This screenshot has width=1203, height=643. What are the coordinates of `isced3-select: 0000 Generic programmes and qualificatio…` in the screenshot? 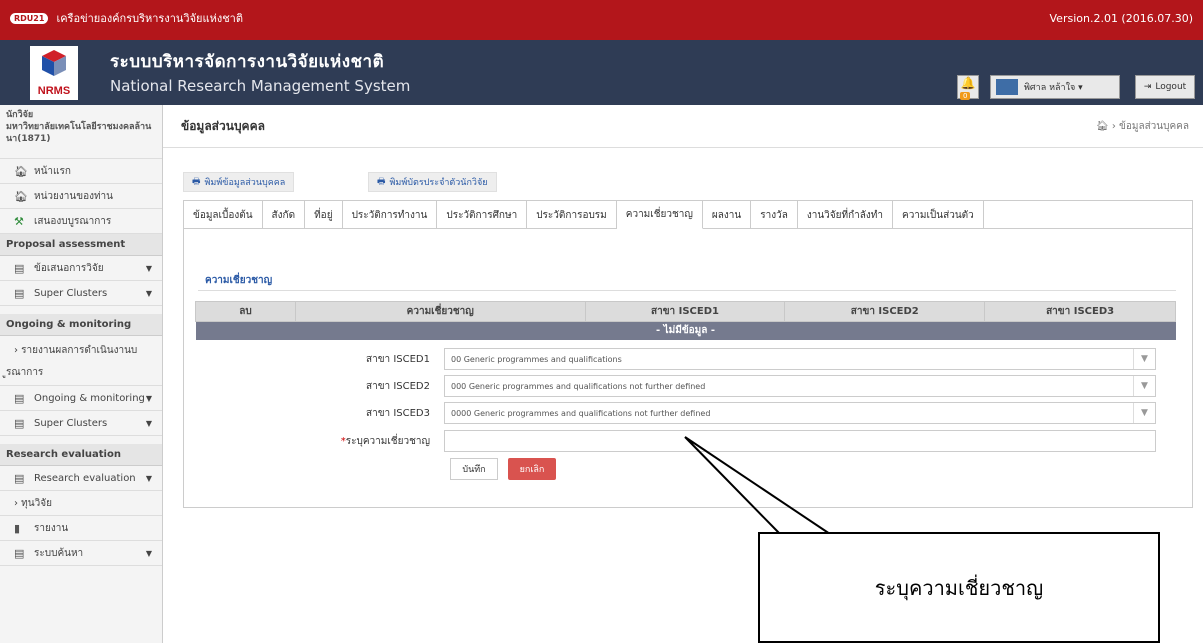 It's located at (800, 413).